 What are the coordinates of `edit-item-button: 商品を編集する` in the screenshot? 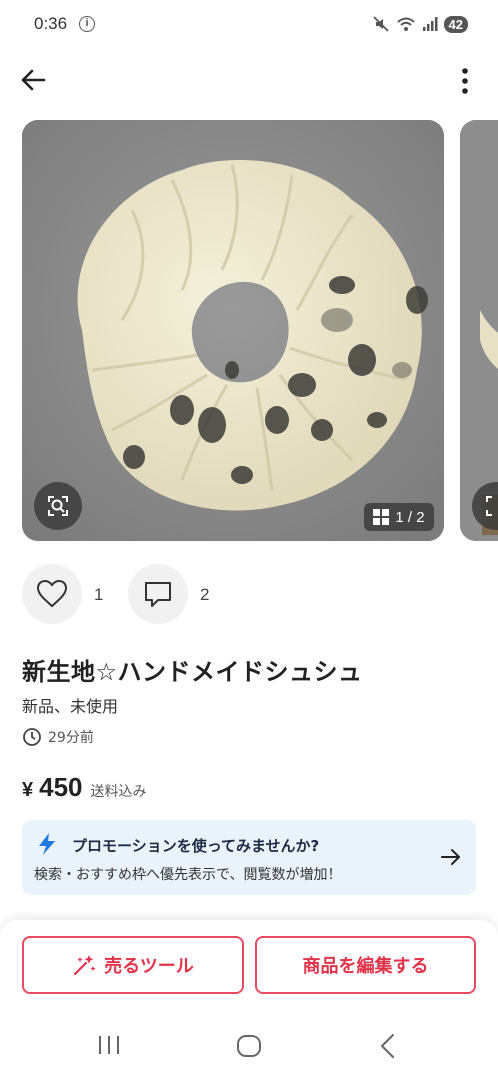 It's located at (365, 965).